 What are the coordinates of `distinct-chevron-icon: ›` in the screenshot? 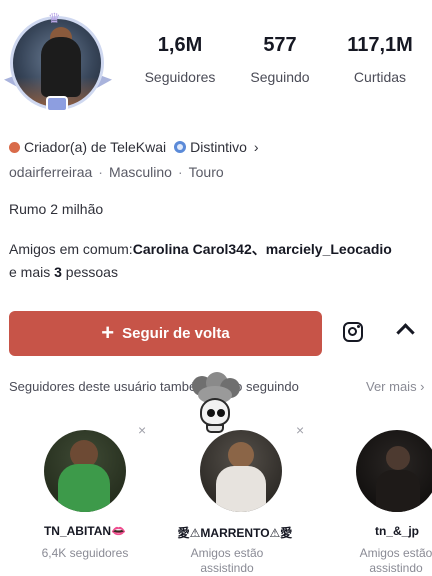 It's located at (256, 147).